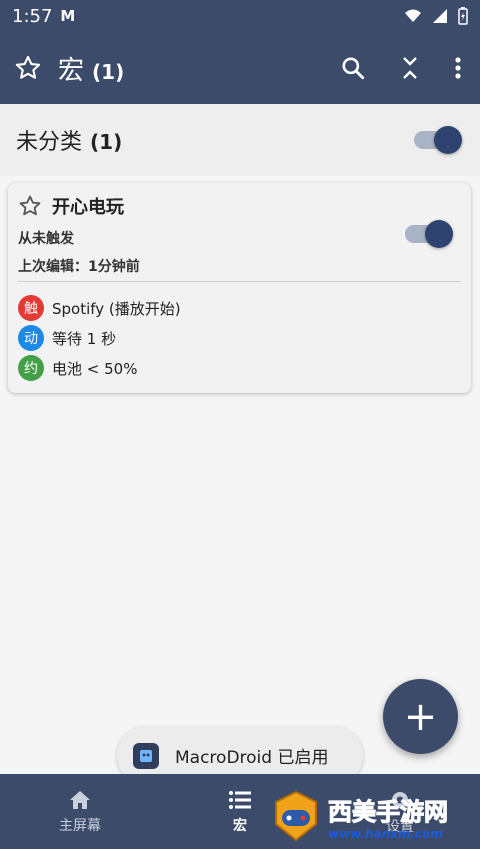 The image size is (480, 849). I want to click on category-toggle, so click(438, 140).